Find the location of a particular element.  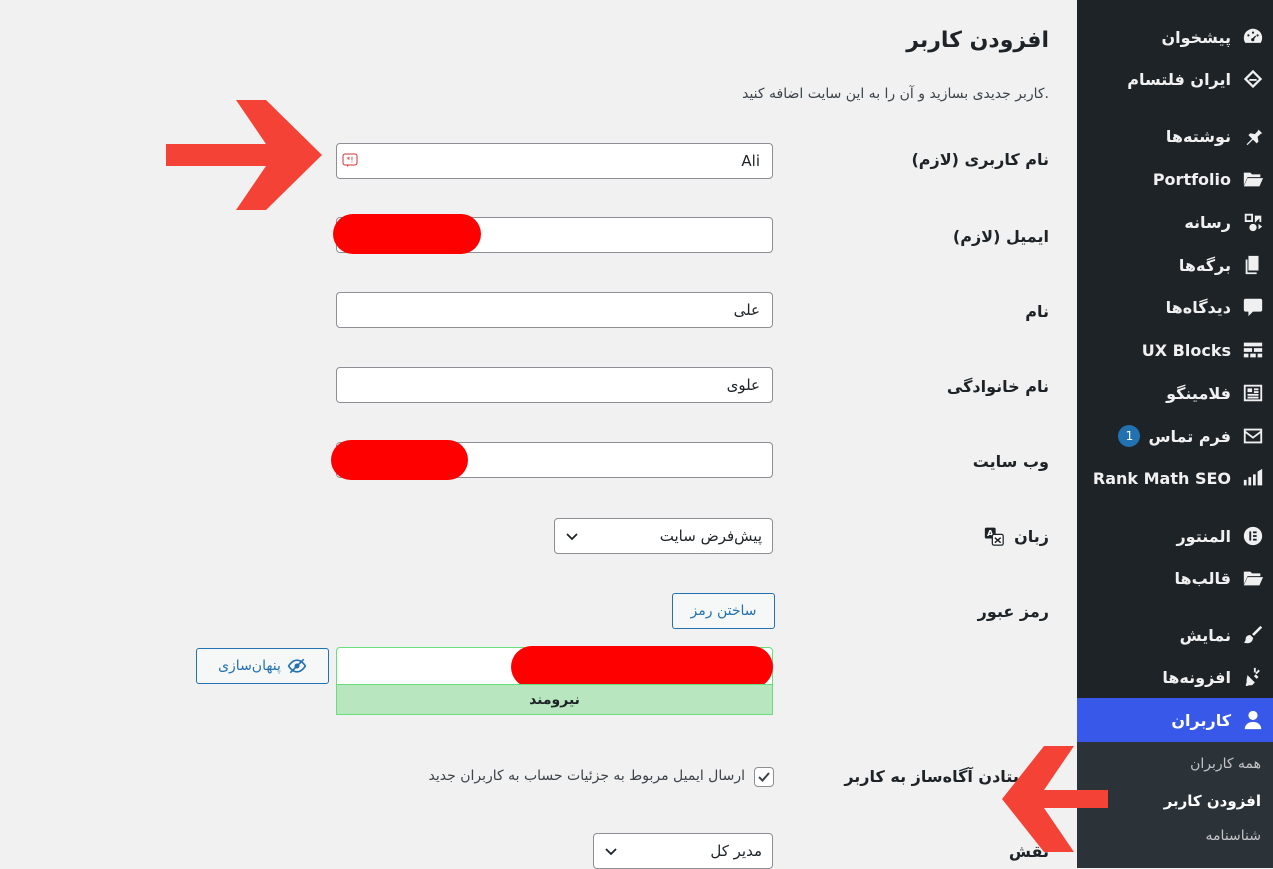

eye-slash-icon is located at coordinates (297, 666).